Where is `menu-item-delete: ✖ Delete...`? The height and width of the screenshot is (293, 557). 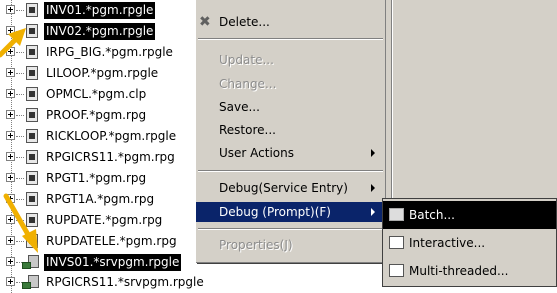 menu-item-delete: ✖ Delete... is located at coordinates (290, 22).